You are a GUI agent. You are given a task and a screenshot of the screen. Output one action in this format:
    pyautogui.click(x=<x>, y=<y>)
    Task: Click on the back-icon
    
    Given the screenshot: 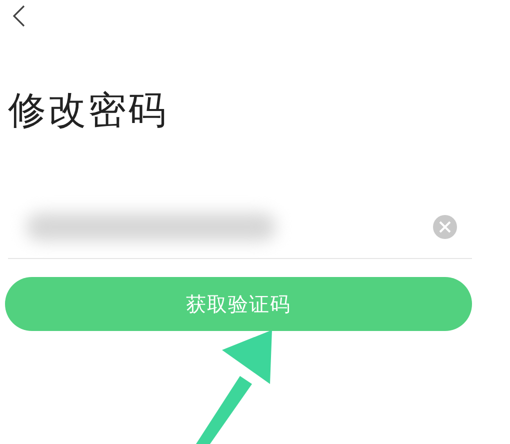 What is the action you would take?
    pyautogui.click(x=19, y=16)
    